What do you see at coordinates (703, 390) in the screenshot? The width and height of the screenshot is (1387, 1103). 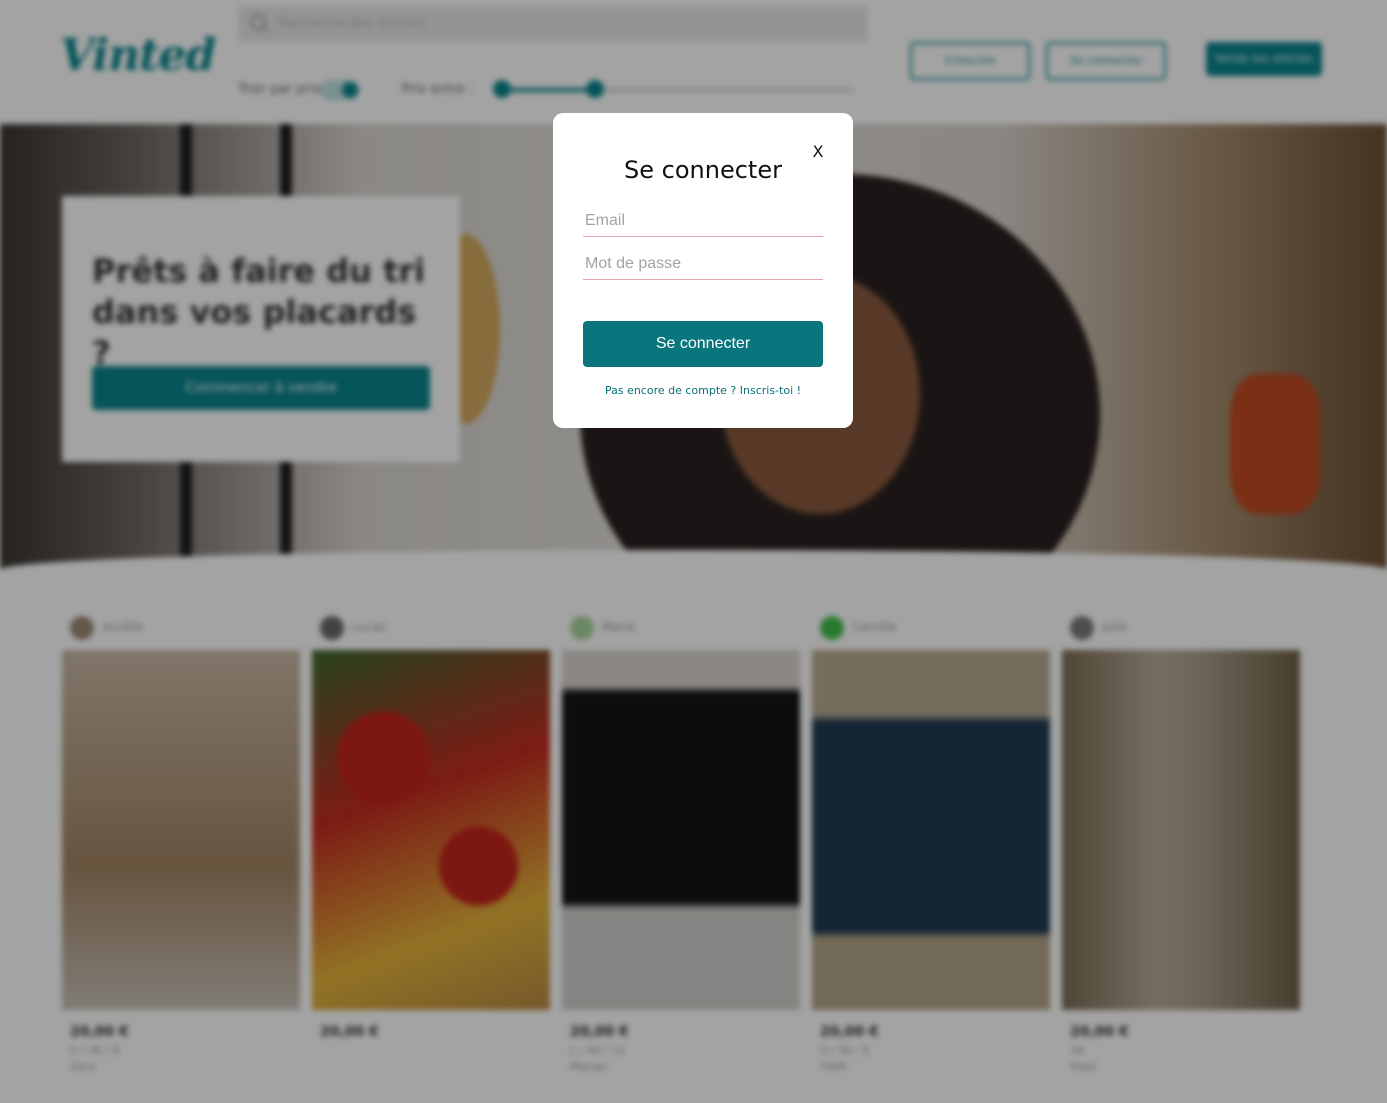 I see `signup-link: Pas encore de compte ? Inscris-toi !` at bounding box center [703, 390].